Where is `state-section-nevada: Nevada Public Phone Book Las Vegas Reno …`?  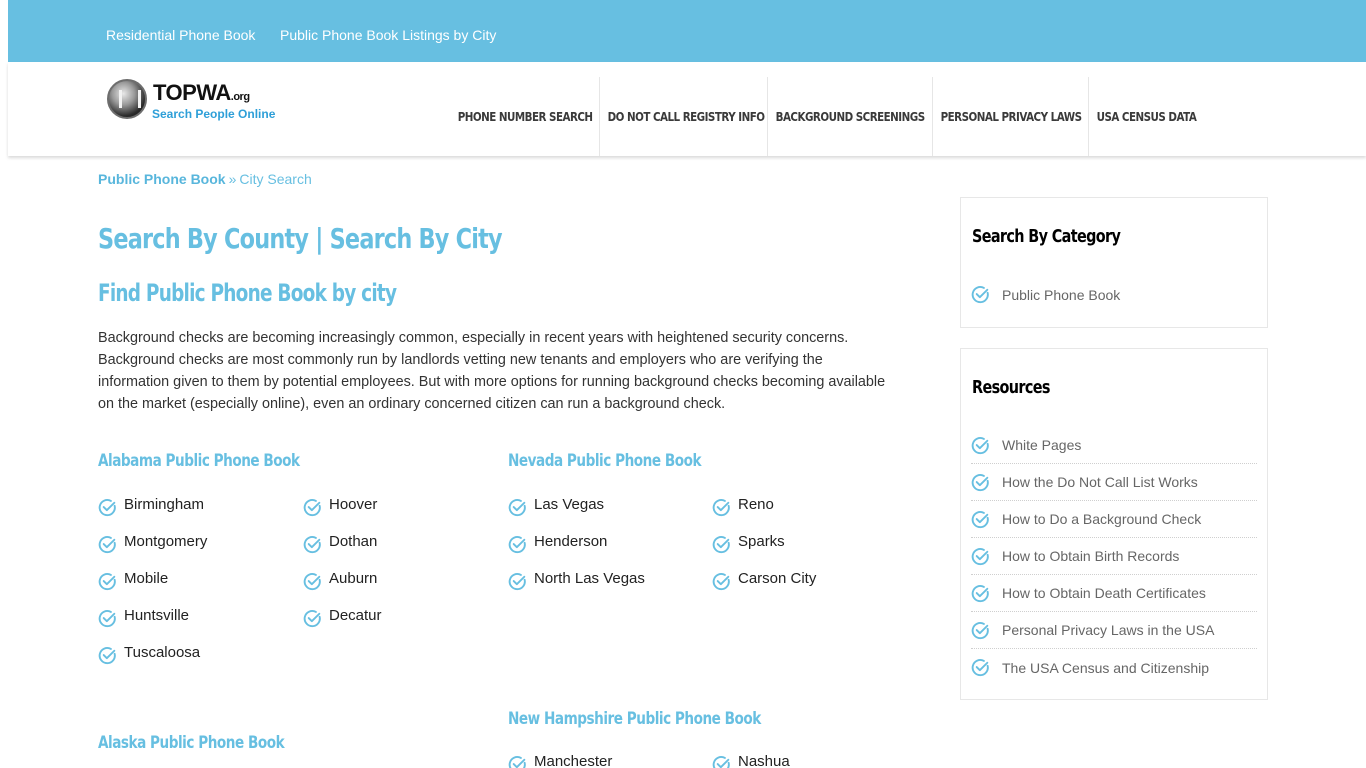 state-section-nevada: Nevada Public Phone Book Las Vegas Reno … is located at coordinates (708, 520).